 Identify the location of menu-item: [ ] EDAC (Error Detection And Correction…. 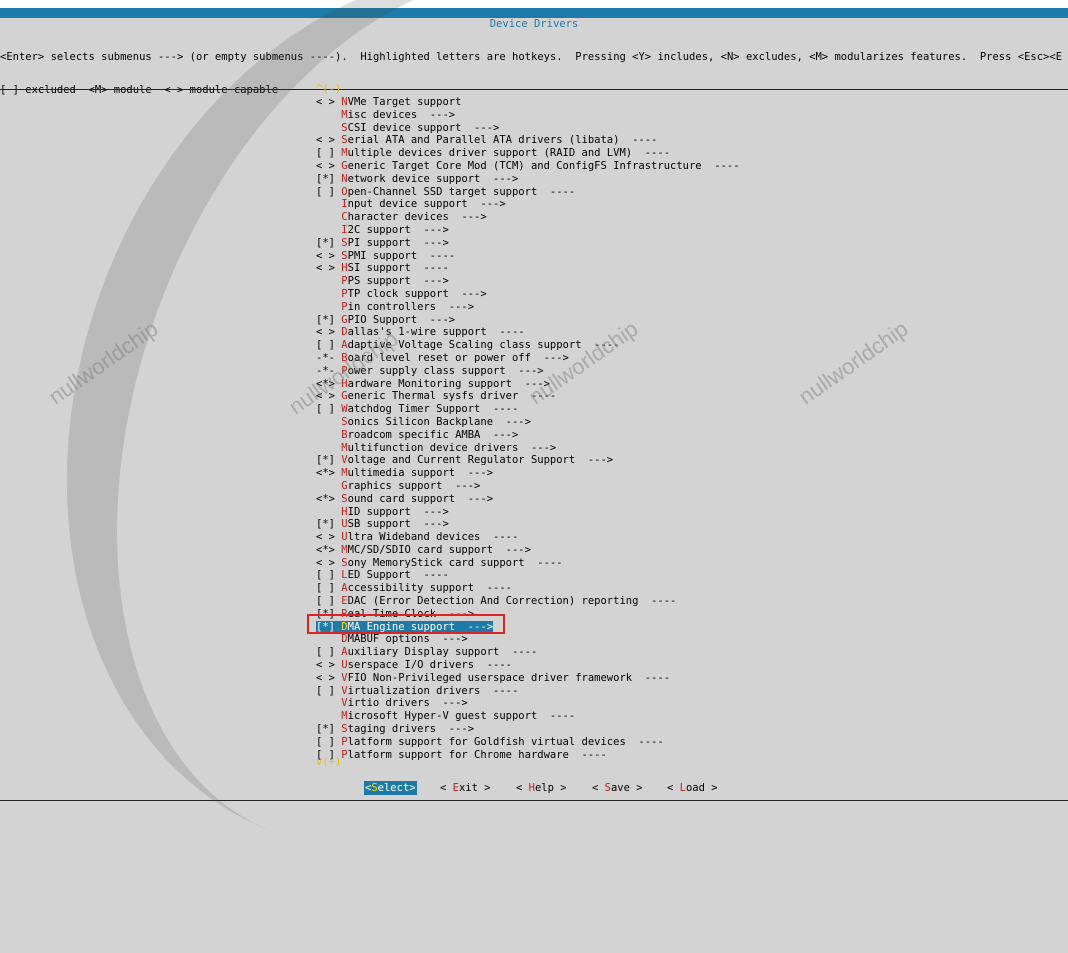
(528, 601).